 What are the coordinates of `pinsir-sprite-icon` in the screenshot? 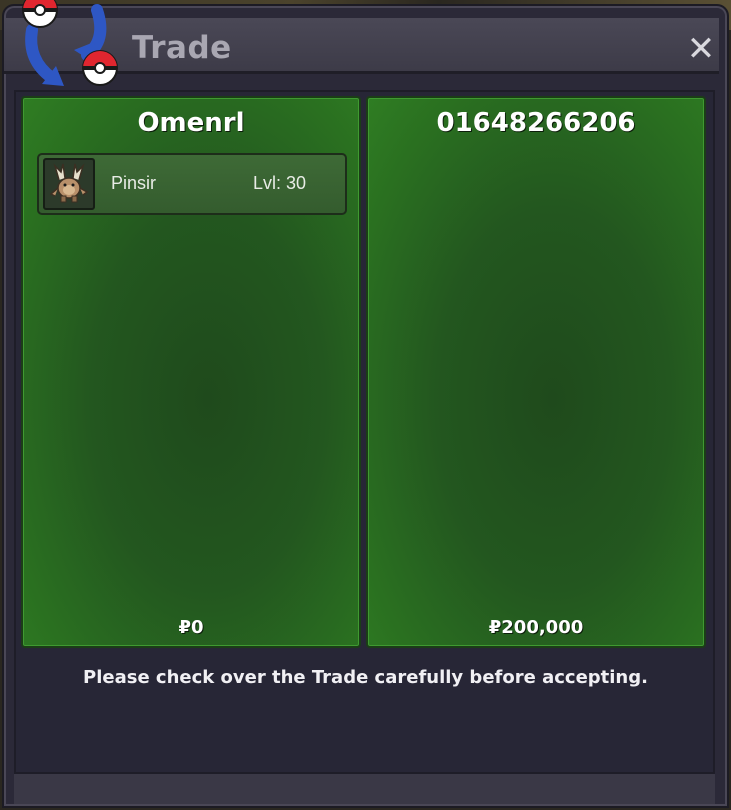 It's located at (69, 183).